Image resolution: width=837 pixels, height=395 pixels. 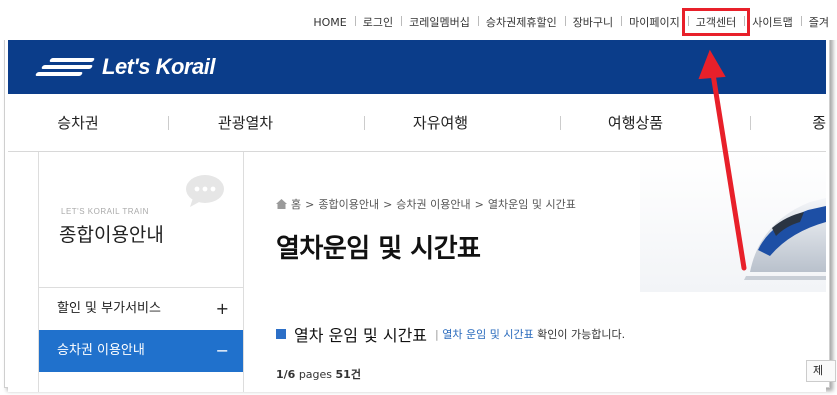 I want to click on sidebar-item-discount: 할인 및 부가서비스 +, so click(x=141, y=308).